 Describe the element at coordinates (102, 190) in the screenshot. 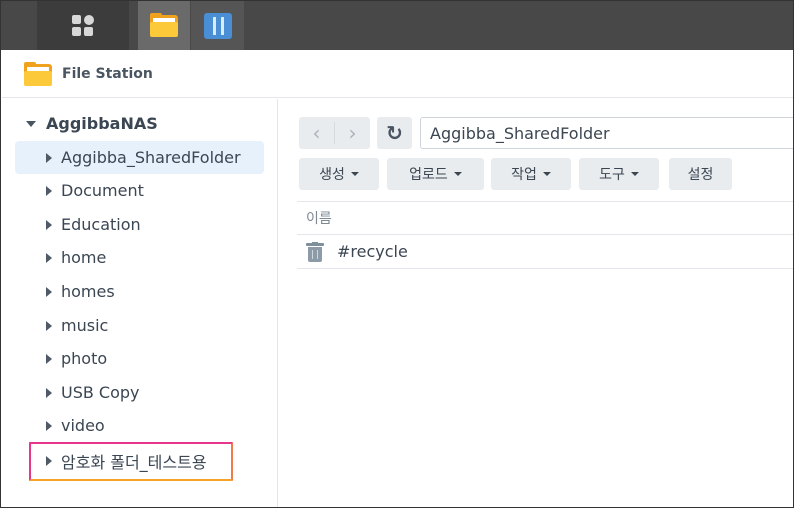

I see `tree-item-label: Document` at that location.